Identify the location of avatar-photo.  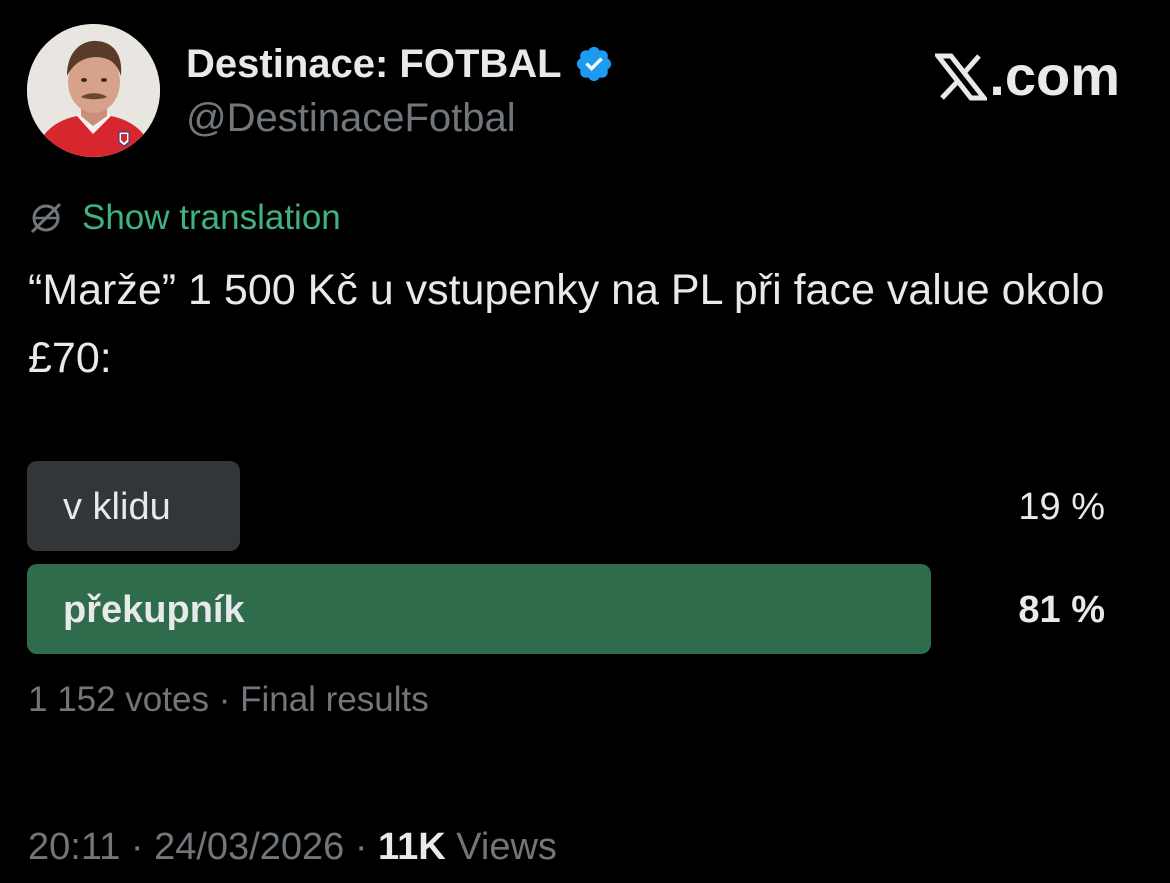
(93, 90).